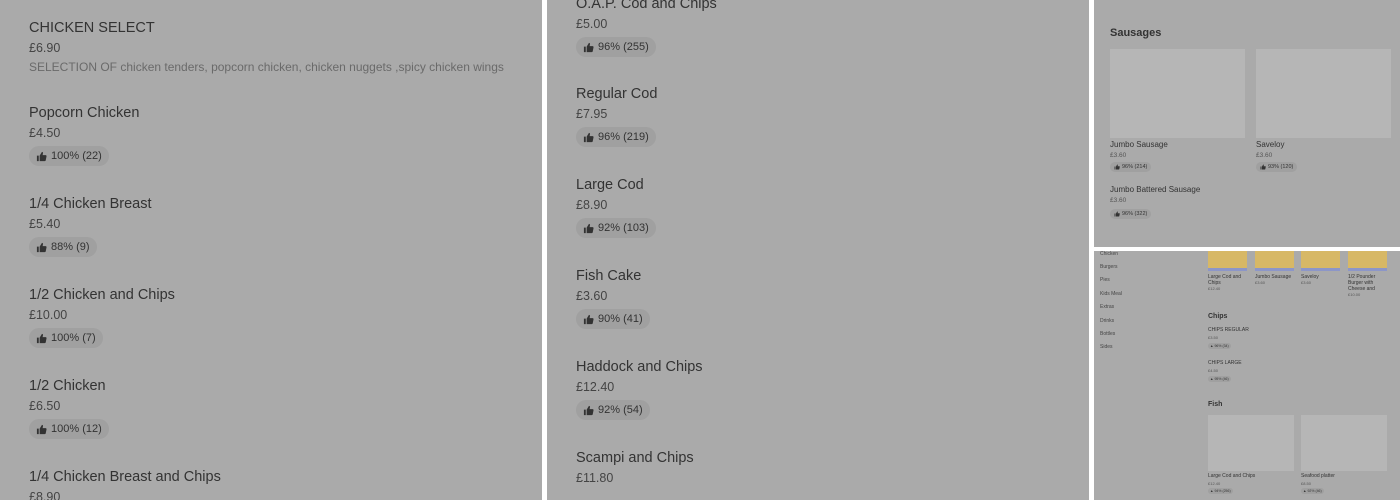  I want to click on rating-badge: ▲ 96% (34), so click(1219, 346).